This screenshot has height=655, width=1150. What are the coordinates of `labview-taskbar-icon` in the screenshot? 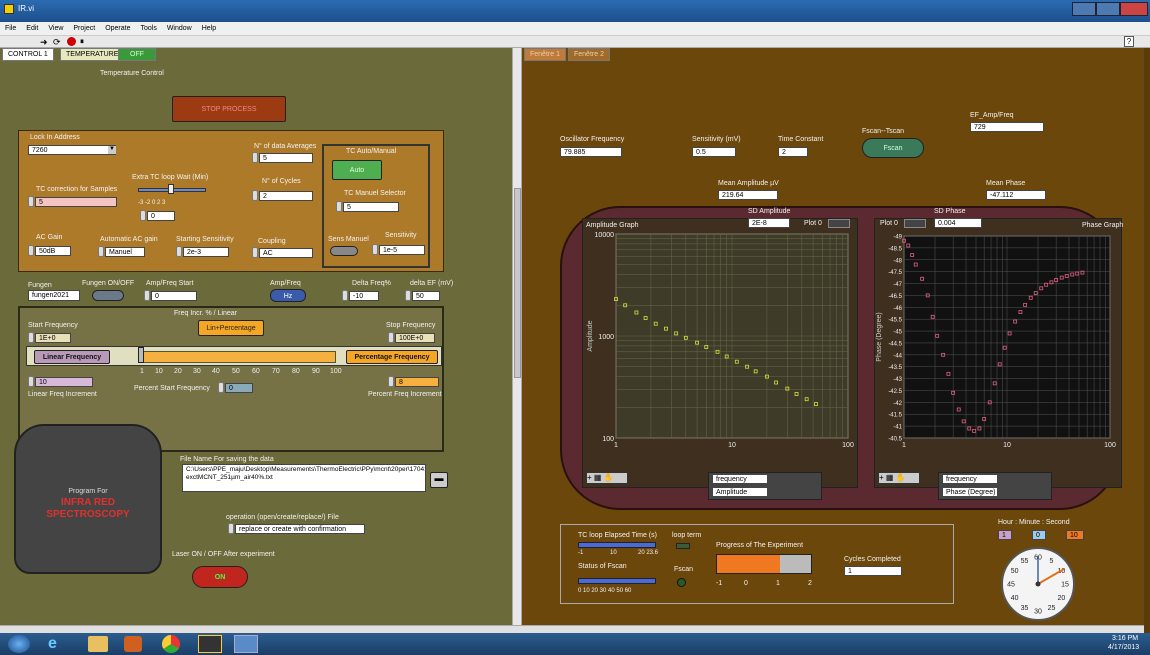 It's located at (210, 644).